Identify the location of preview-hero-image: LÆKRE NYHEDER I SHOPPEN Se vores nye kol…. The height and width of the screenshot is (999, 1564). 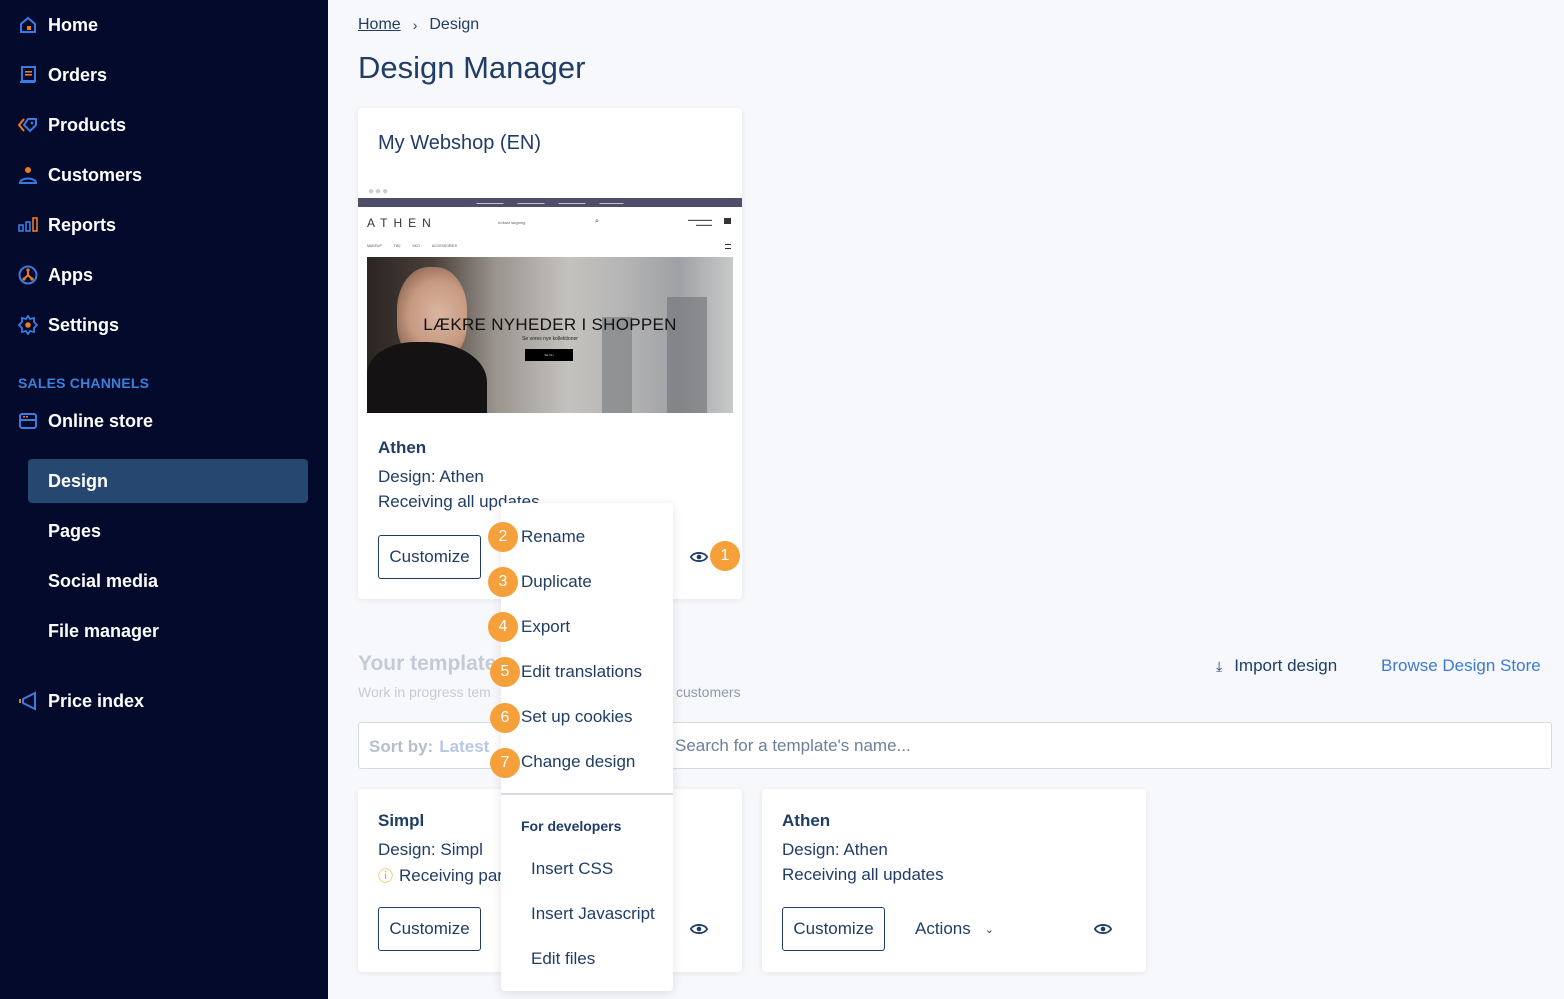
(550, 335).